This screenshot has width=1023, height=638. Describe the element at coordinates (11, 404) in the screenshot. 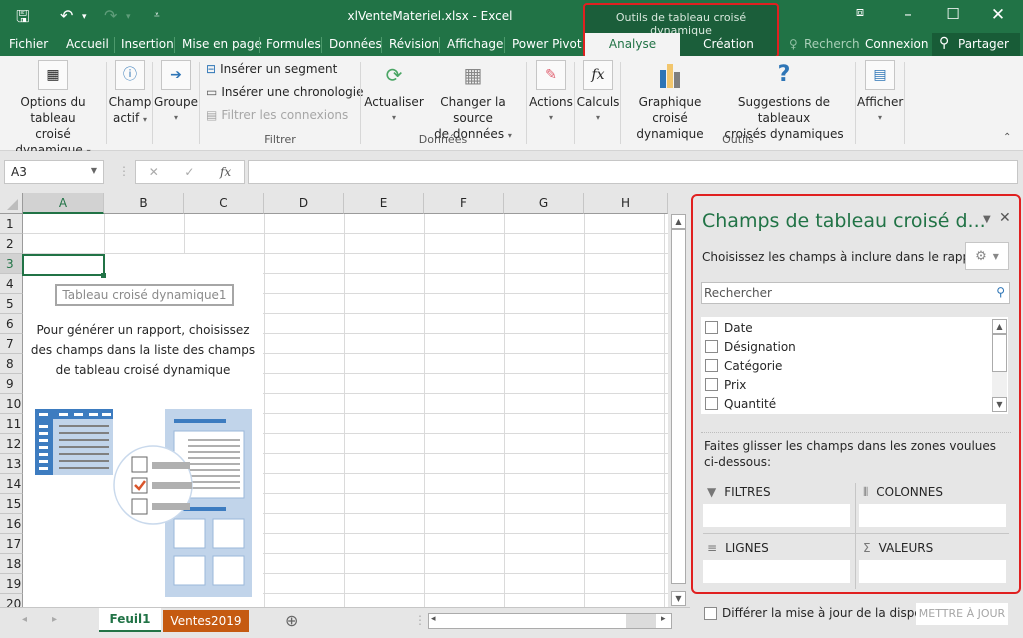

I see `row-header-10: 10` at that location.